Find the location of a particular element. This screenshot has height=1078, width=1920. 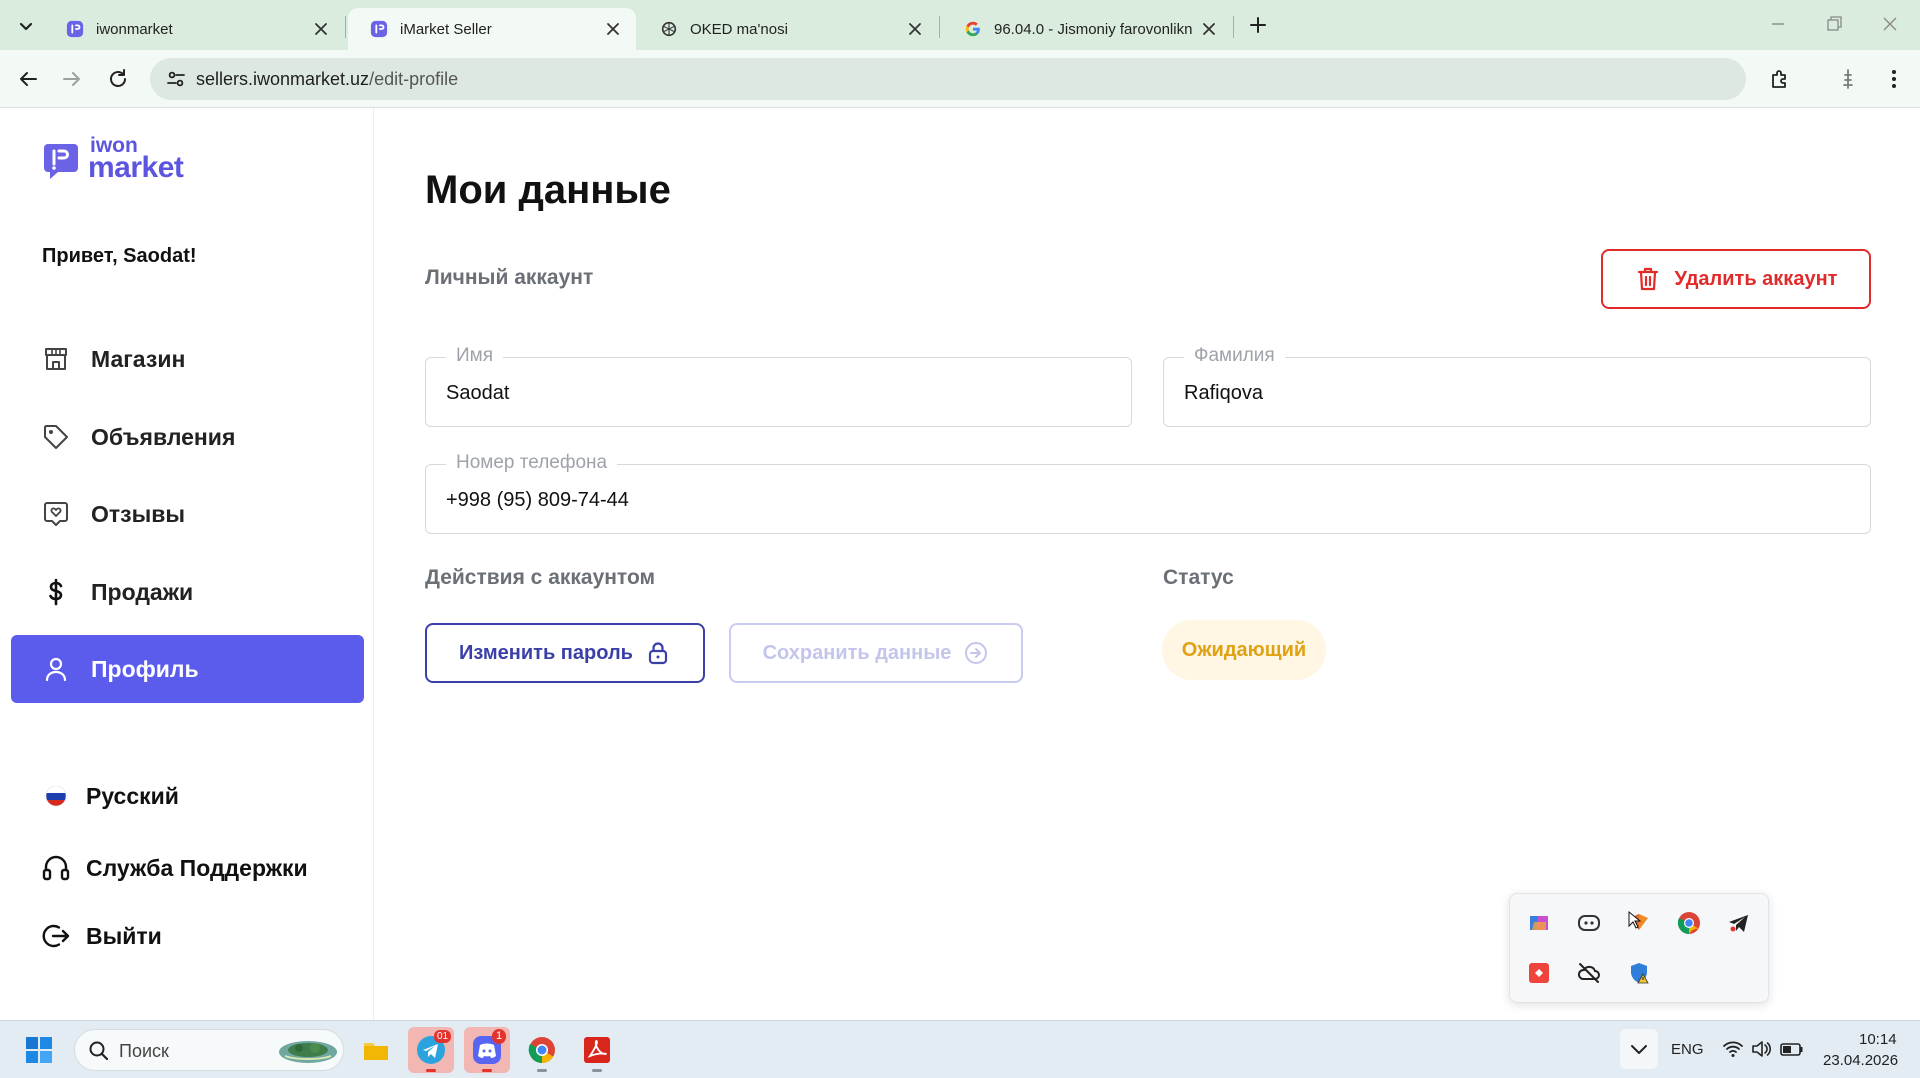

openai-favicon-icon is located at coordinates (669, 29).